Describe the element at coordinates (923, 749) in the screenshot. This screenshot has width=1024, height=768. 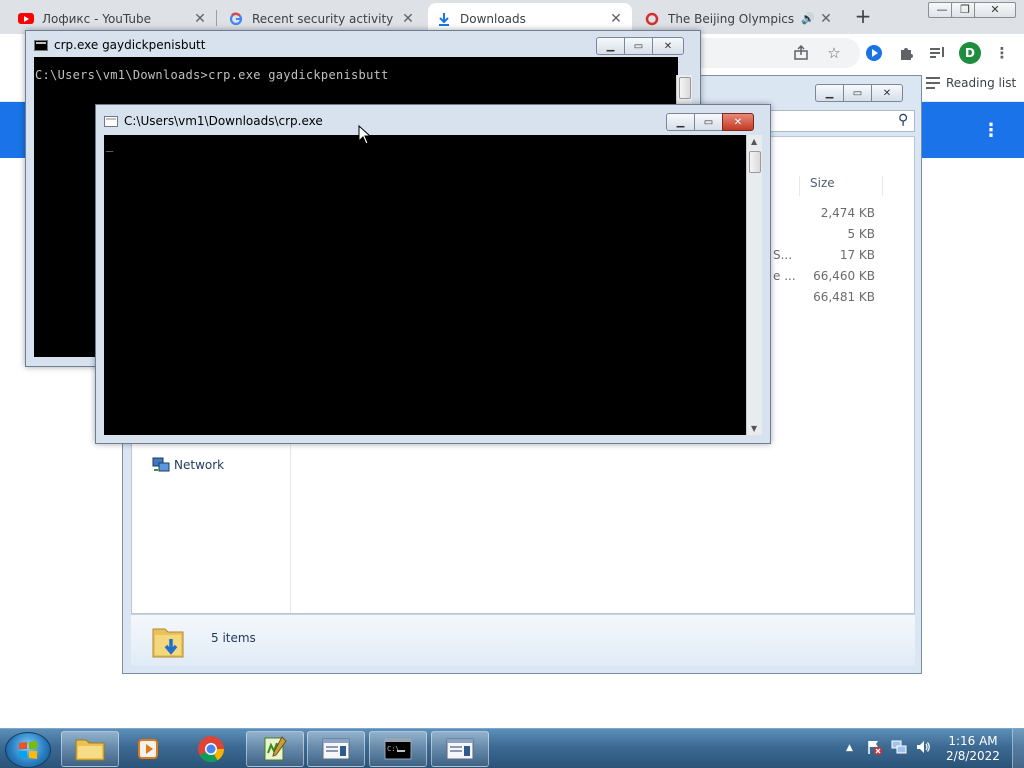
I see `volume-icon` at that location.